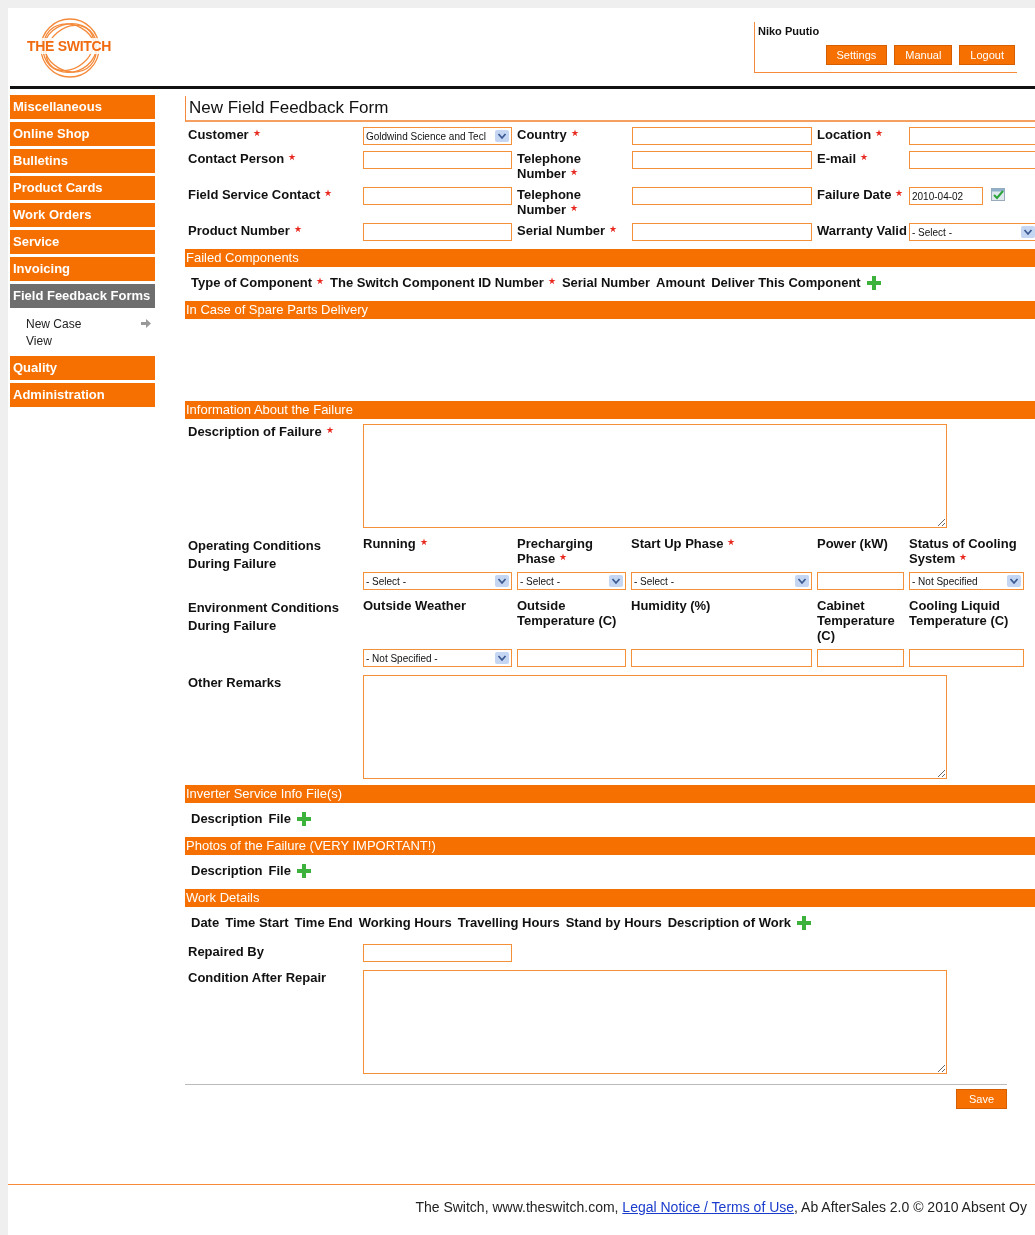 Image resolution: width=1035 pixels, height=1235 pixels. What do you see at coordinates (69, 46) in the screenshot?
I see `logo-text: THE SWITCH` at bounding box center [69, 46].